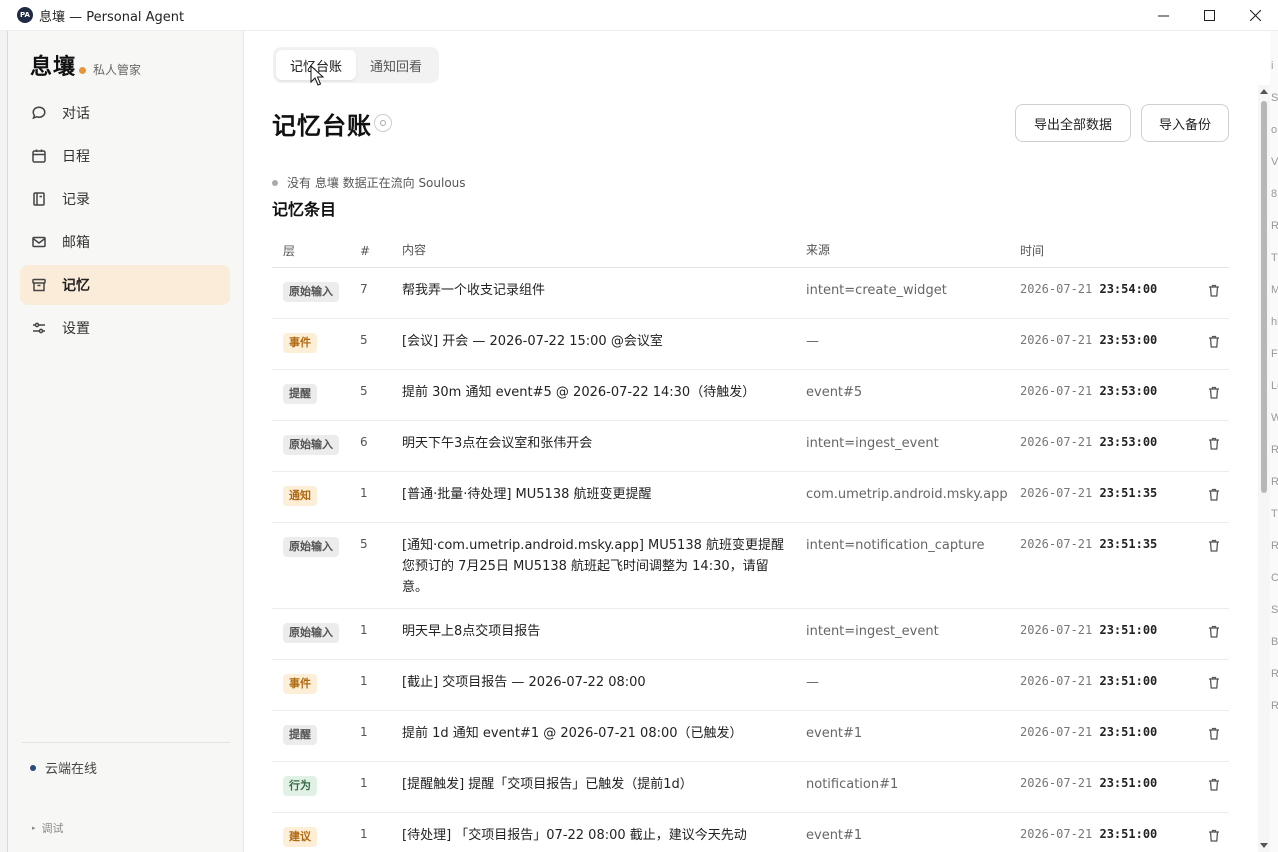 This screenshot has height=852, width=1278. Describe the element at coordinates (125, 113) in the screenshot. I see `sidebar-item-chat: 对话` at that location.